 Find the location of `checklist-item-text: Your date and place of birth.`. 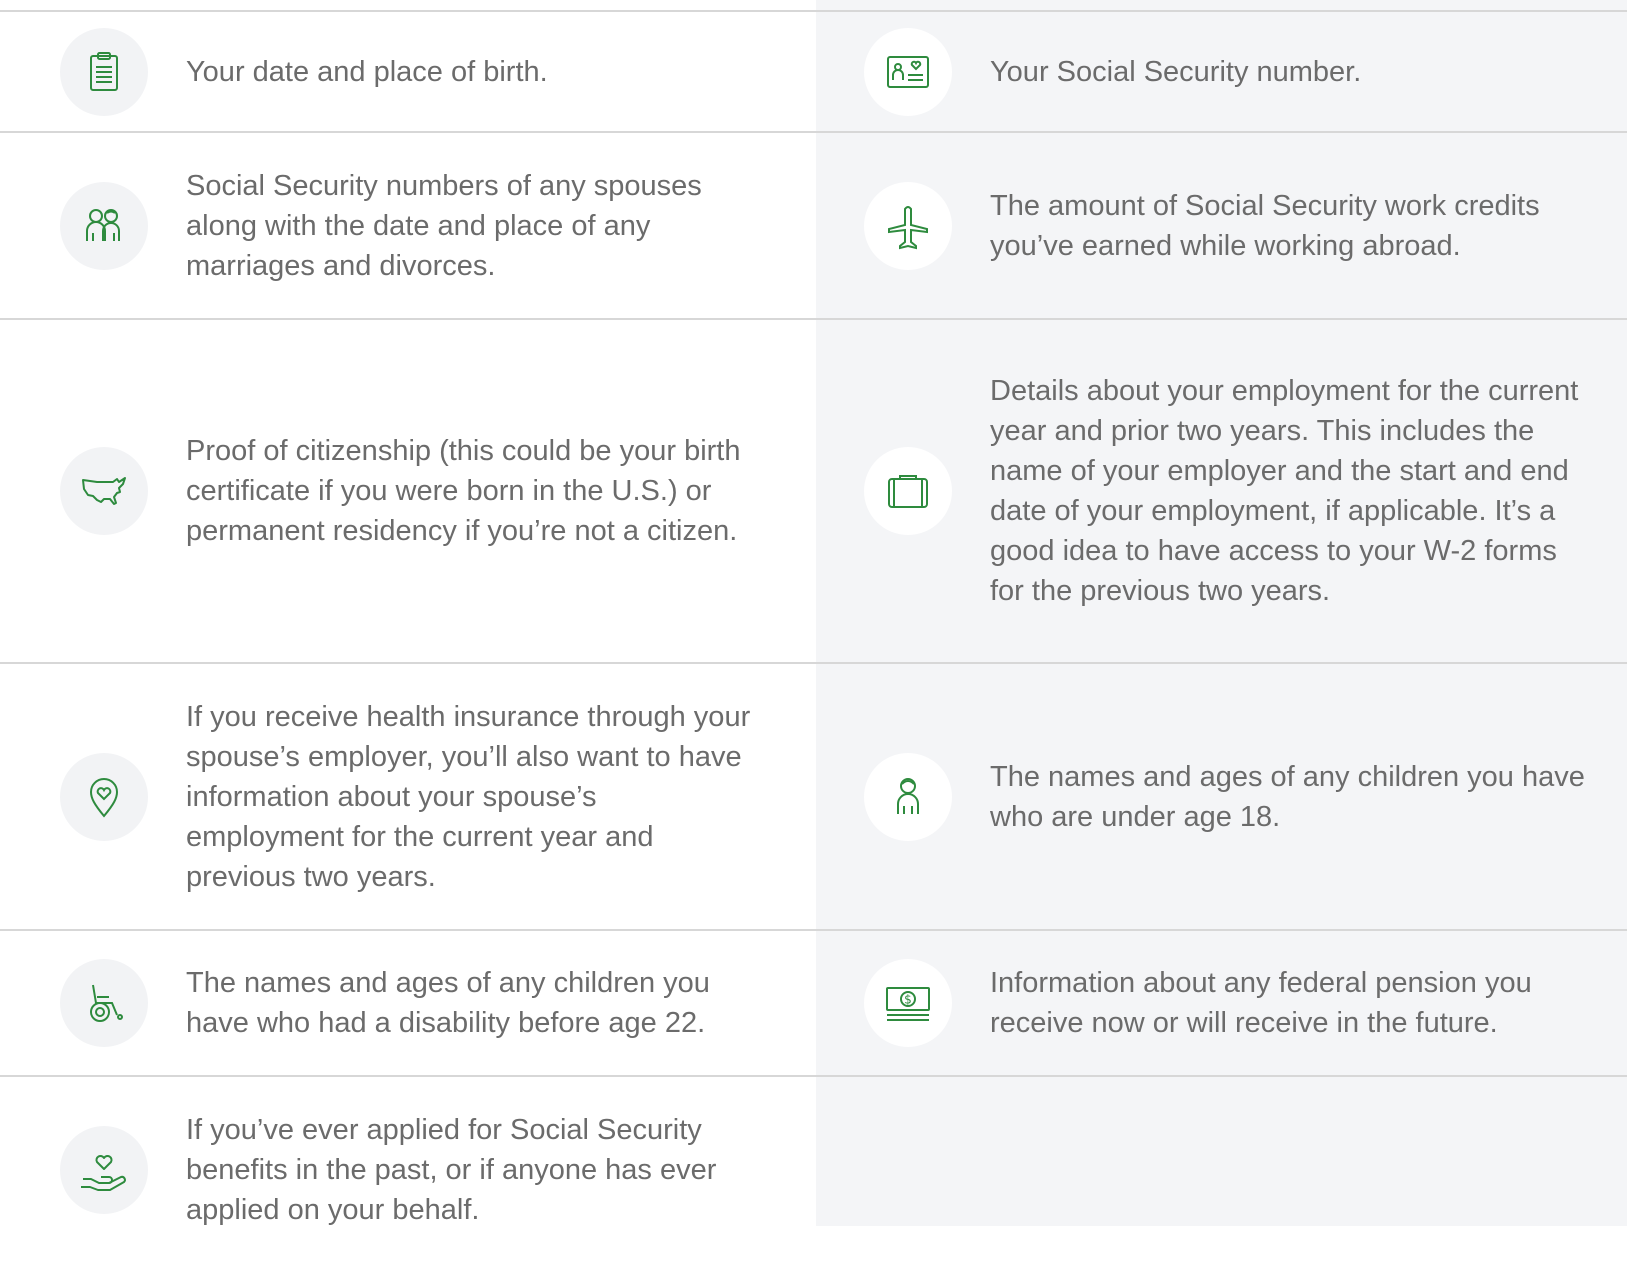

checklist-item-text: Your date and place of birth. is located at coordinates (367, 71).